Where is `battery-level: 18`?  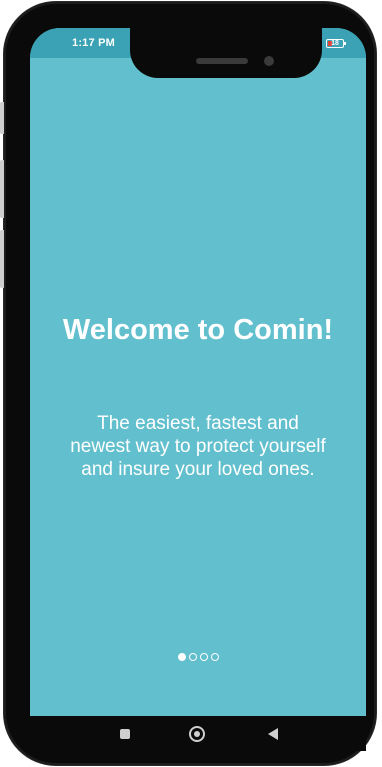
battery-level: 18 is located at coordinates (335, 43).